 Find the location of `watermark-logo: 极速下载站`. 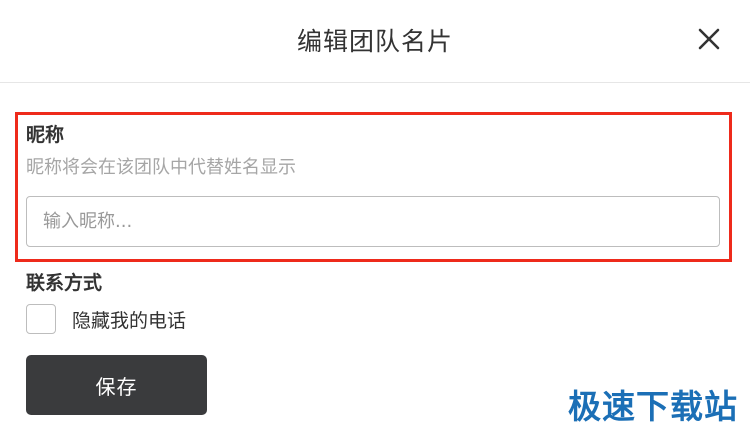

watermark-logo: 极速下载站 is located at coordinates (653, 406).